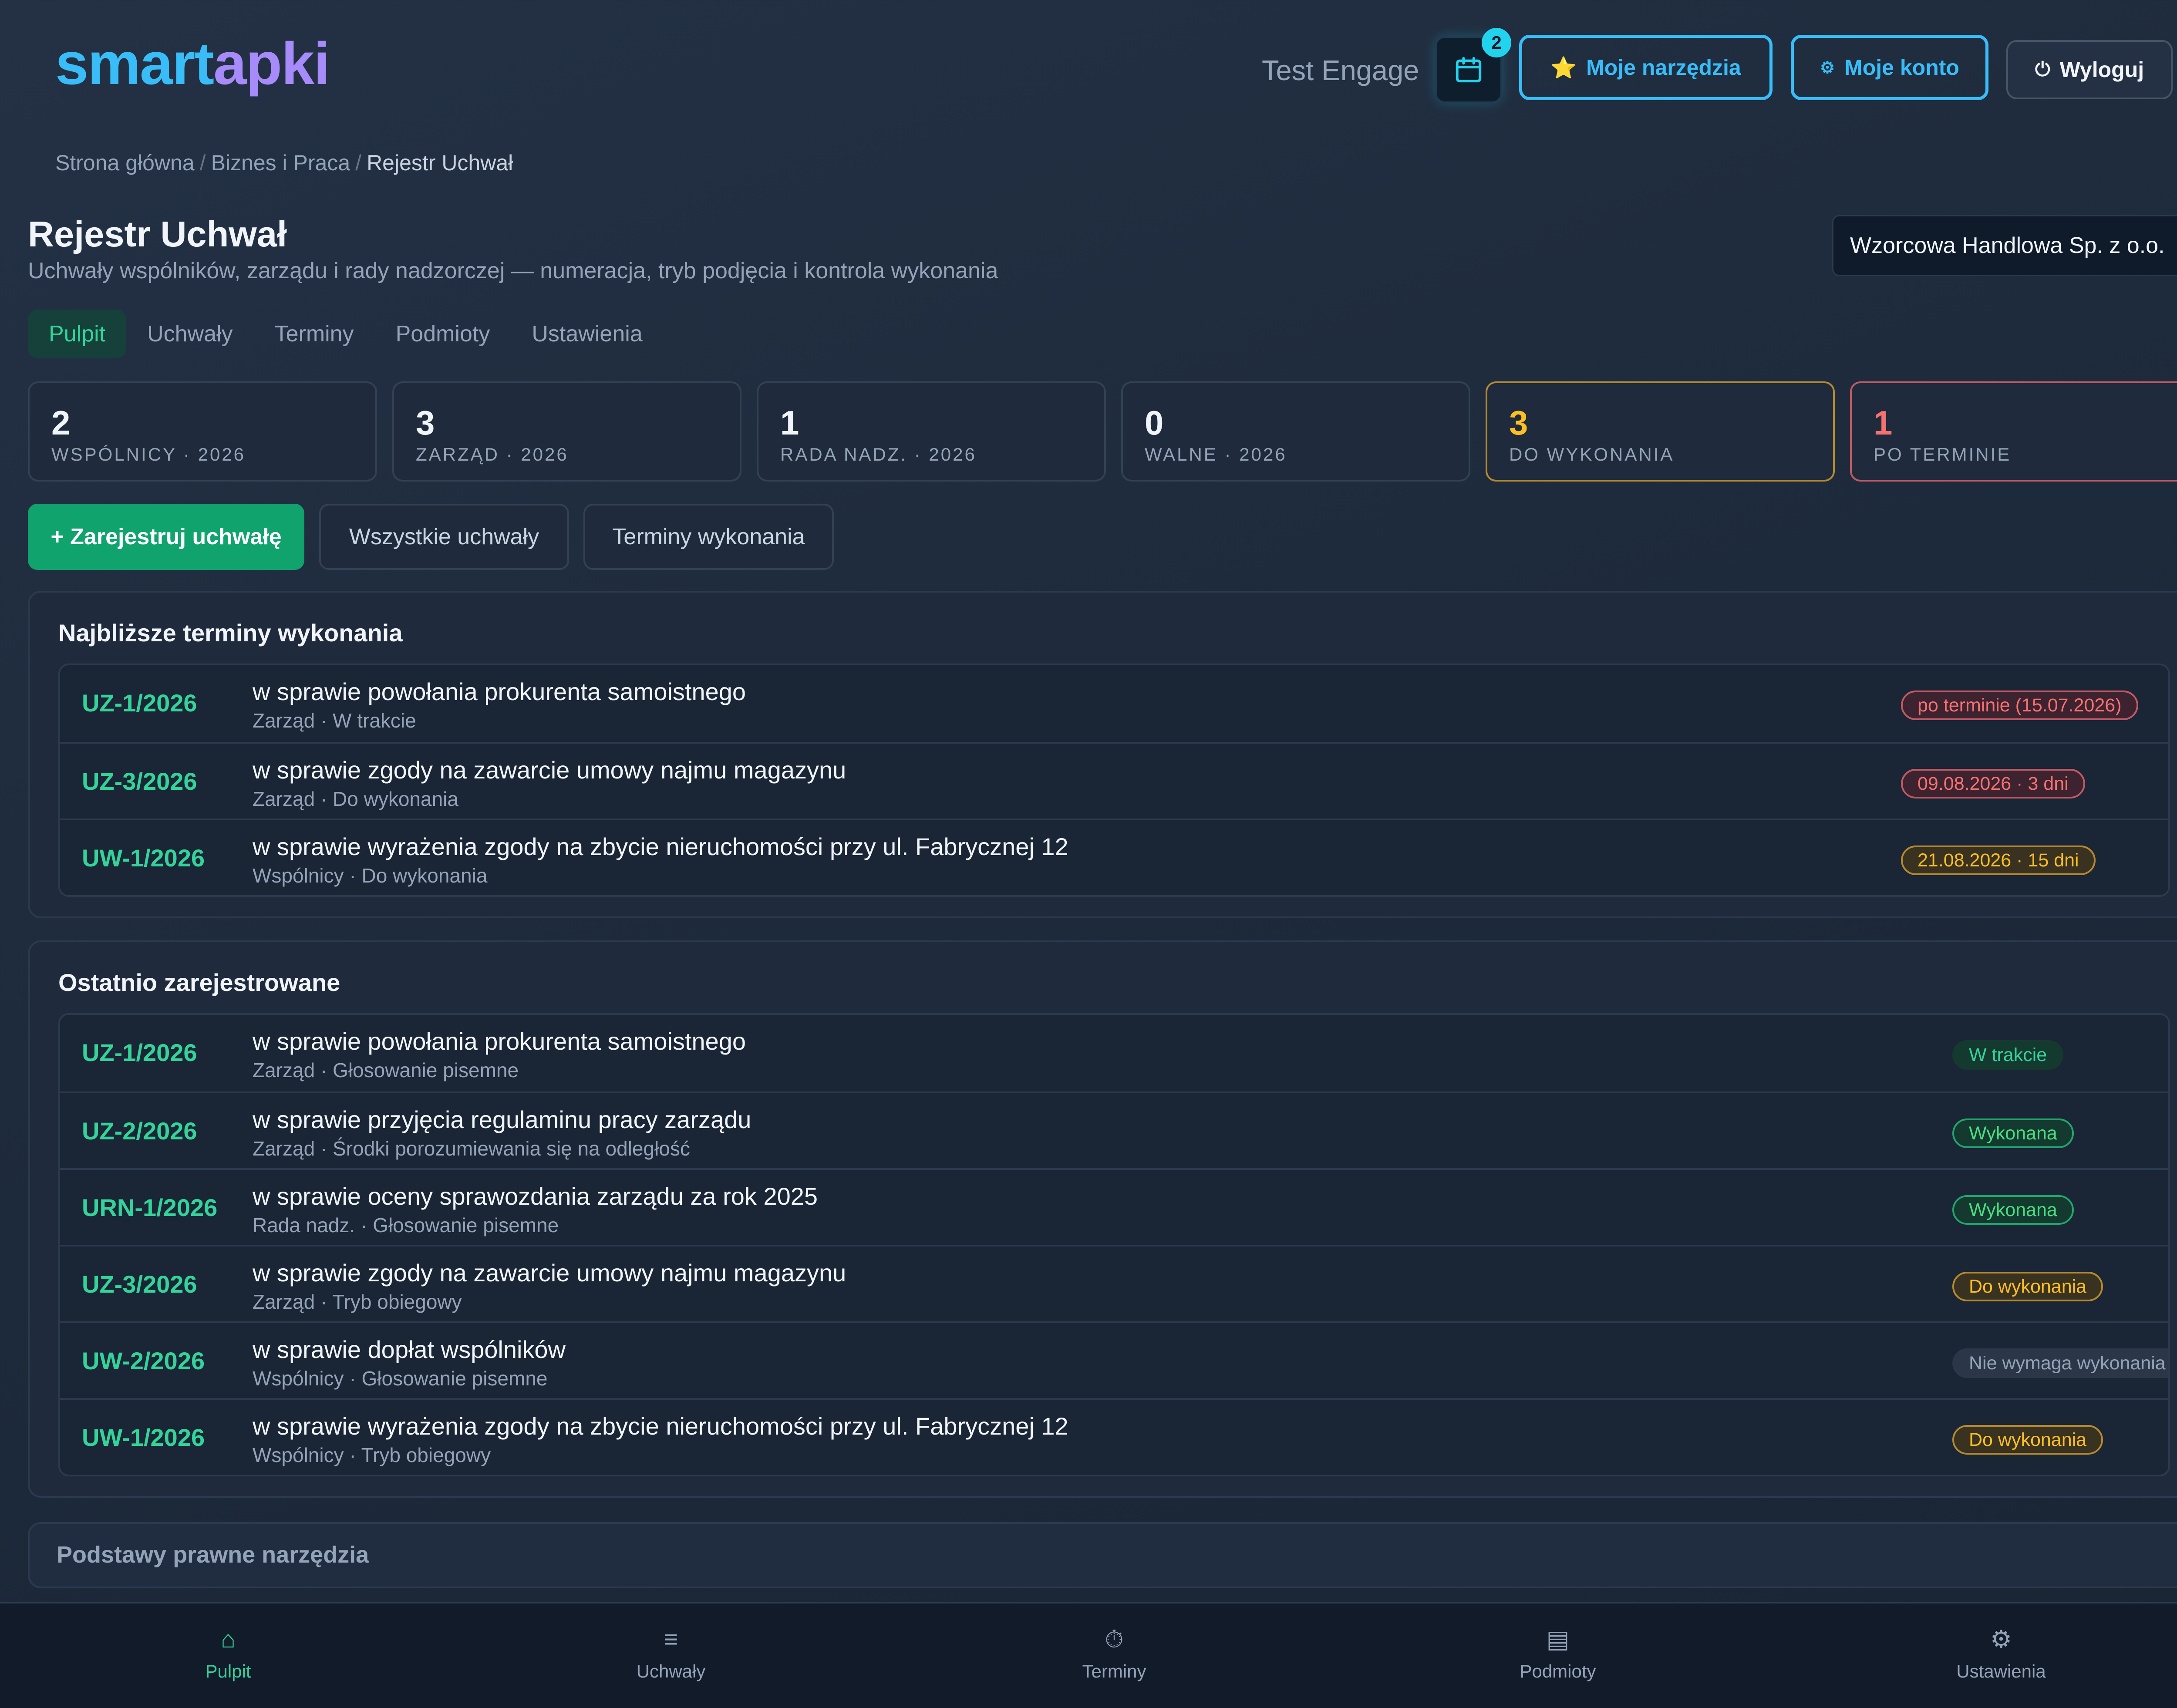  What do you see at coordinates (1558, 1654) in the screenshot?
I see `bottom-nav-podmioty: ▤ Podmioty` at bounding box center [1558, 1654].